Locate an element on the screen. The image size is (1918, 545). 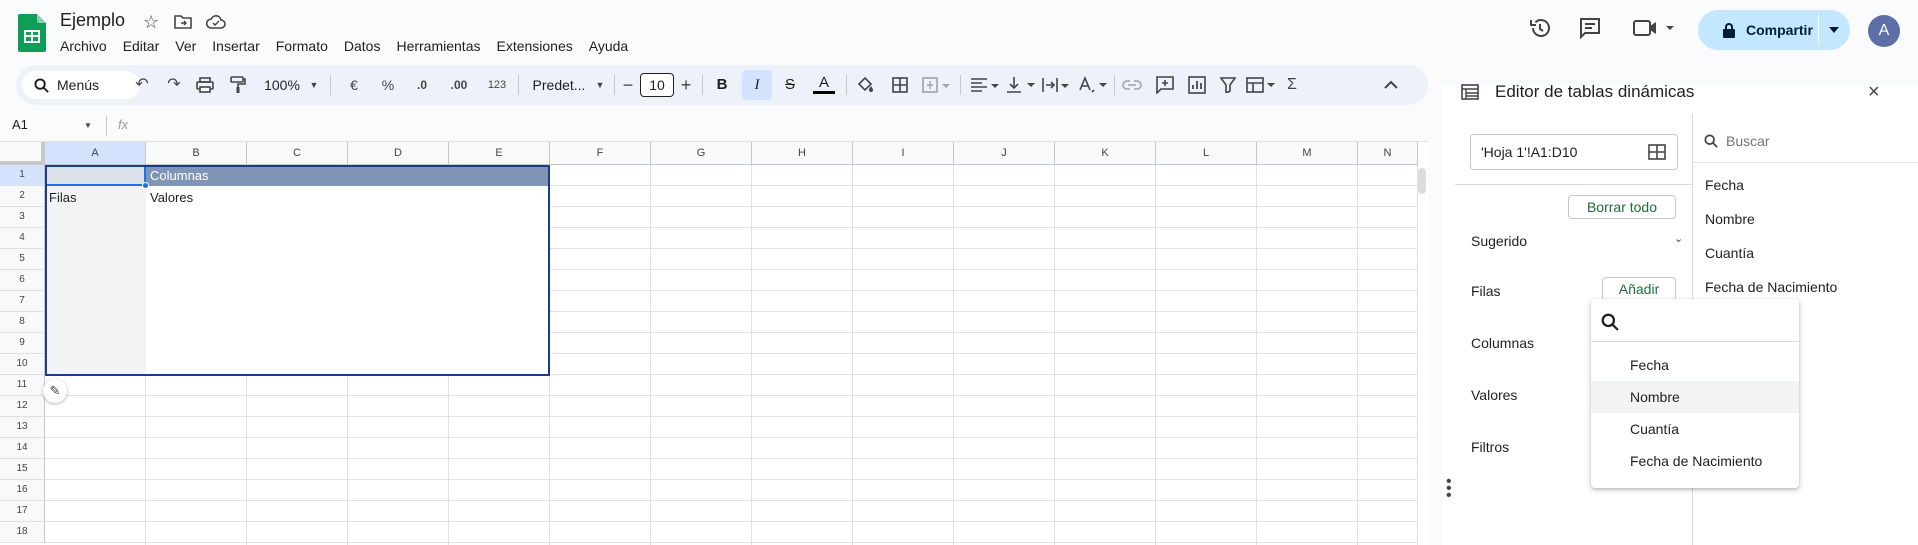
insert-link-icon is located at coordinates (1132, 85).